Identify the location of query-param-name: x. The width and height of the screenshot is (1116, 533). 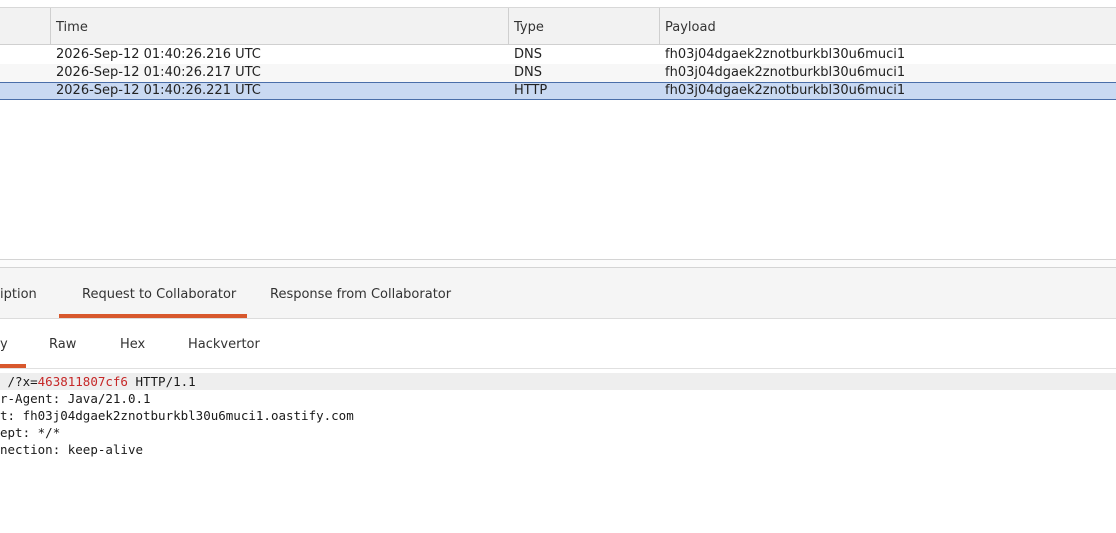
(26, 381).